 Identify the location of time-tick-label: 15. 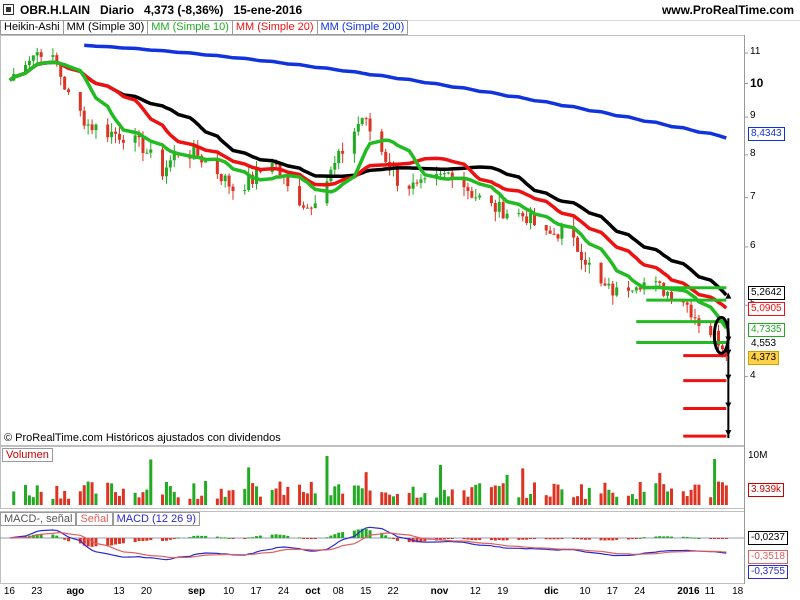
(366, 591).